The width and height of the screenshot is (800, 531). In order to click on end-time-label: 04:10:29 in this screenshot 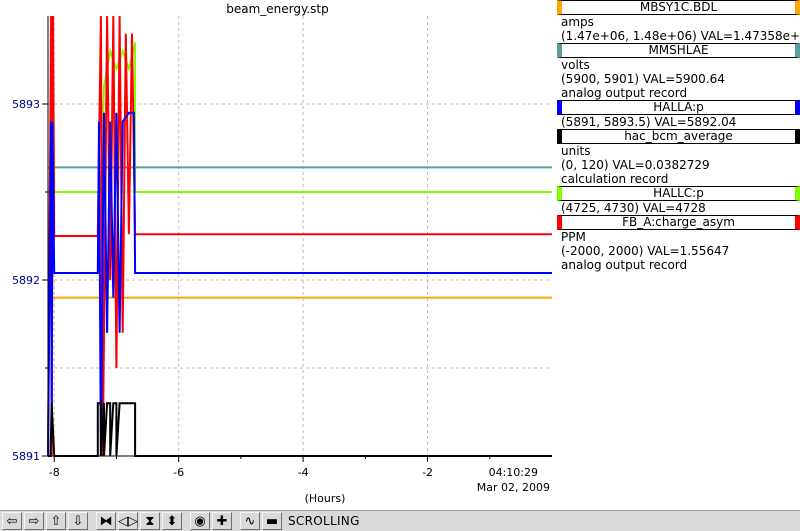, I will do `click(513, 472)`.